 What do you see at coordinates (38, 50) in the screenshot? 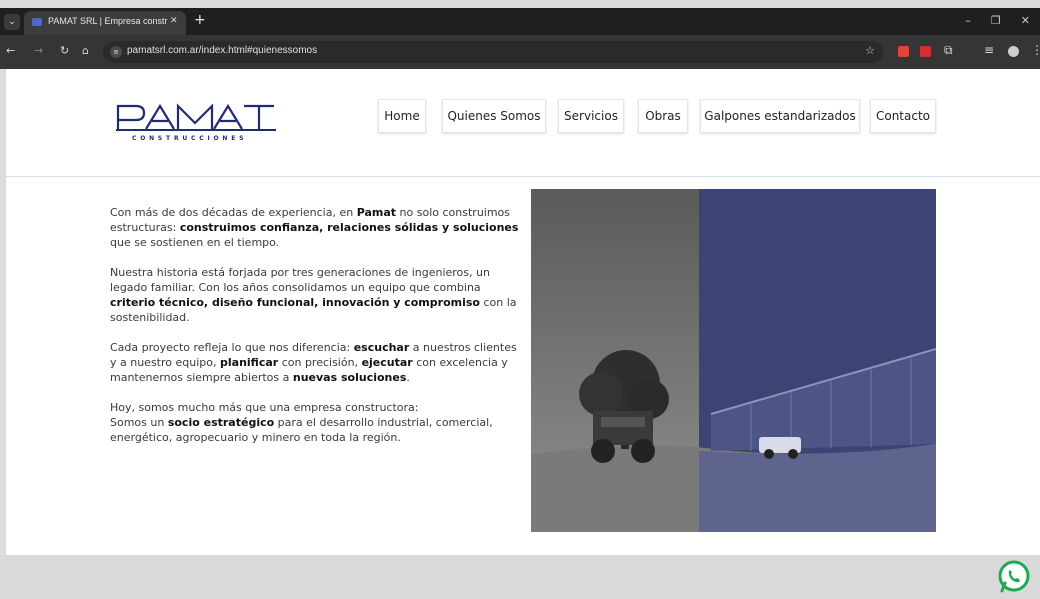
I see `forward-icon: →` at bounding box center [38, 50].